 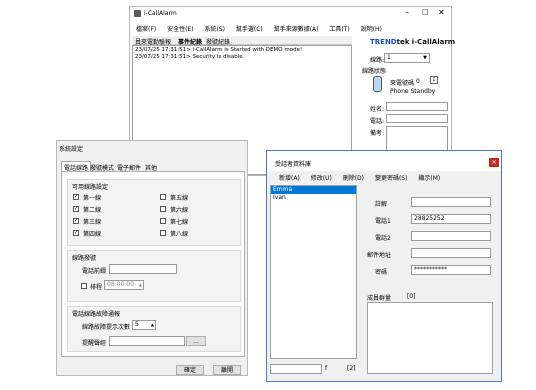 What do you see at coordinates (383, 42) in the screenshot?
I see `brand-red: TREND` at bounding box center [383, 42].